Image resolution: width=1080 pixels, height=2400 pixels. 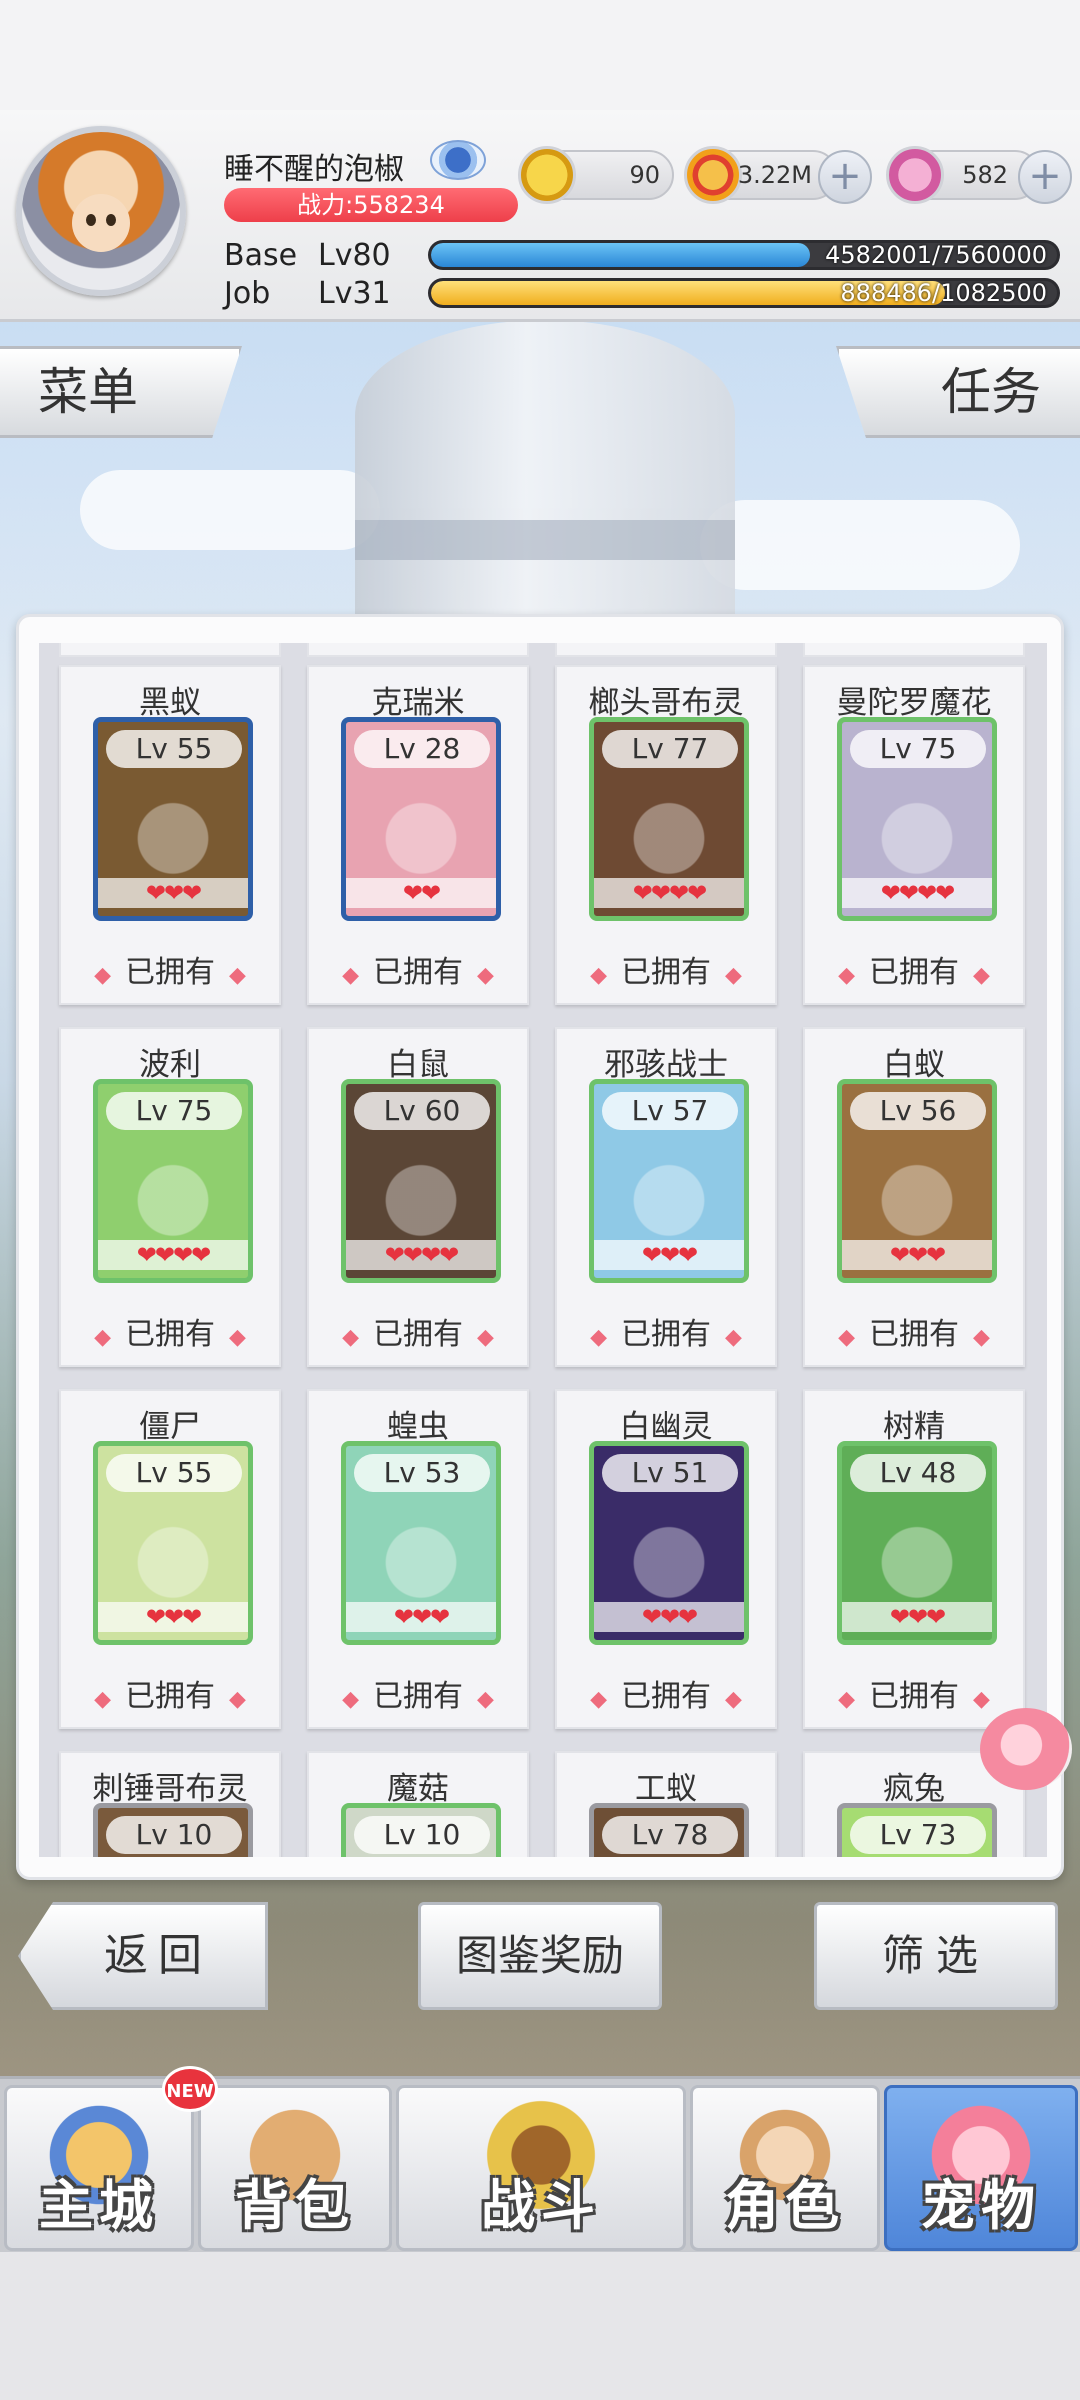 What do you see at coordinates (670, 749) in the screenshot?
I see `pet-level: Lv 77` at bounding box center [670, 749].